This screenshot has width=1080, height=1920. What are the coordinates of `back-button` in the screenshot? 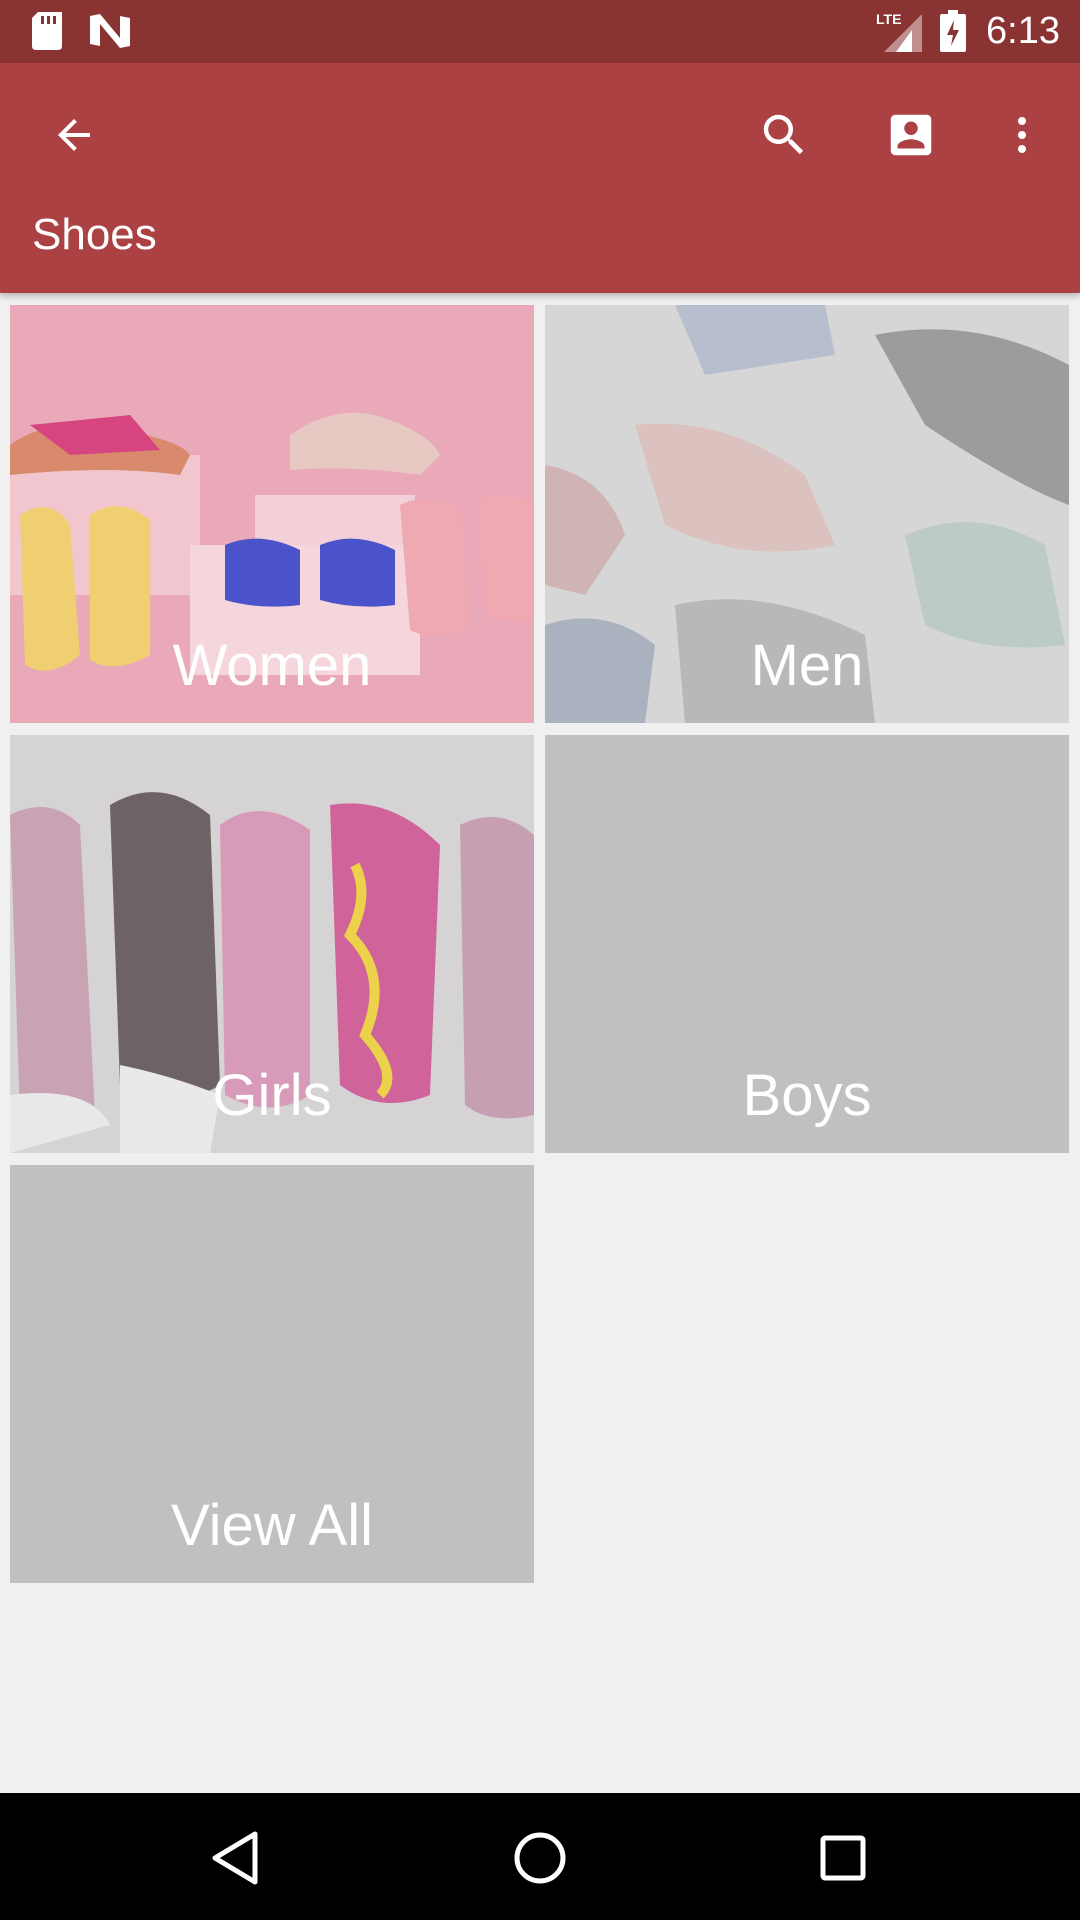 It's located at (74, 135).